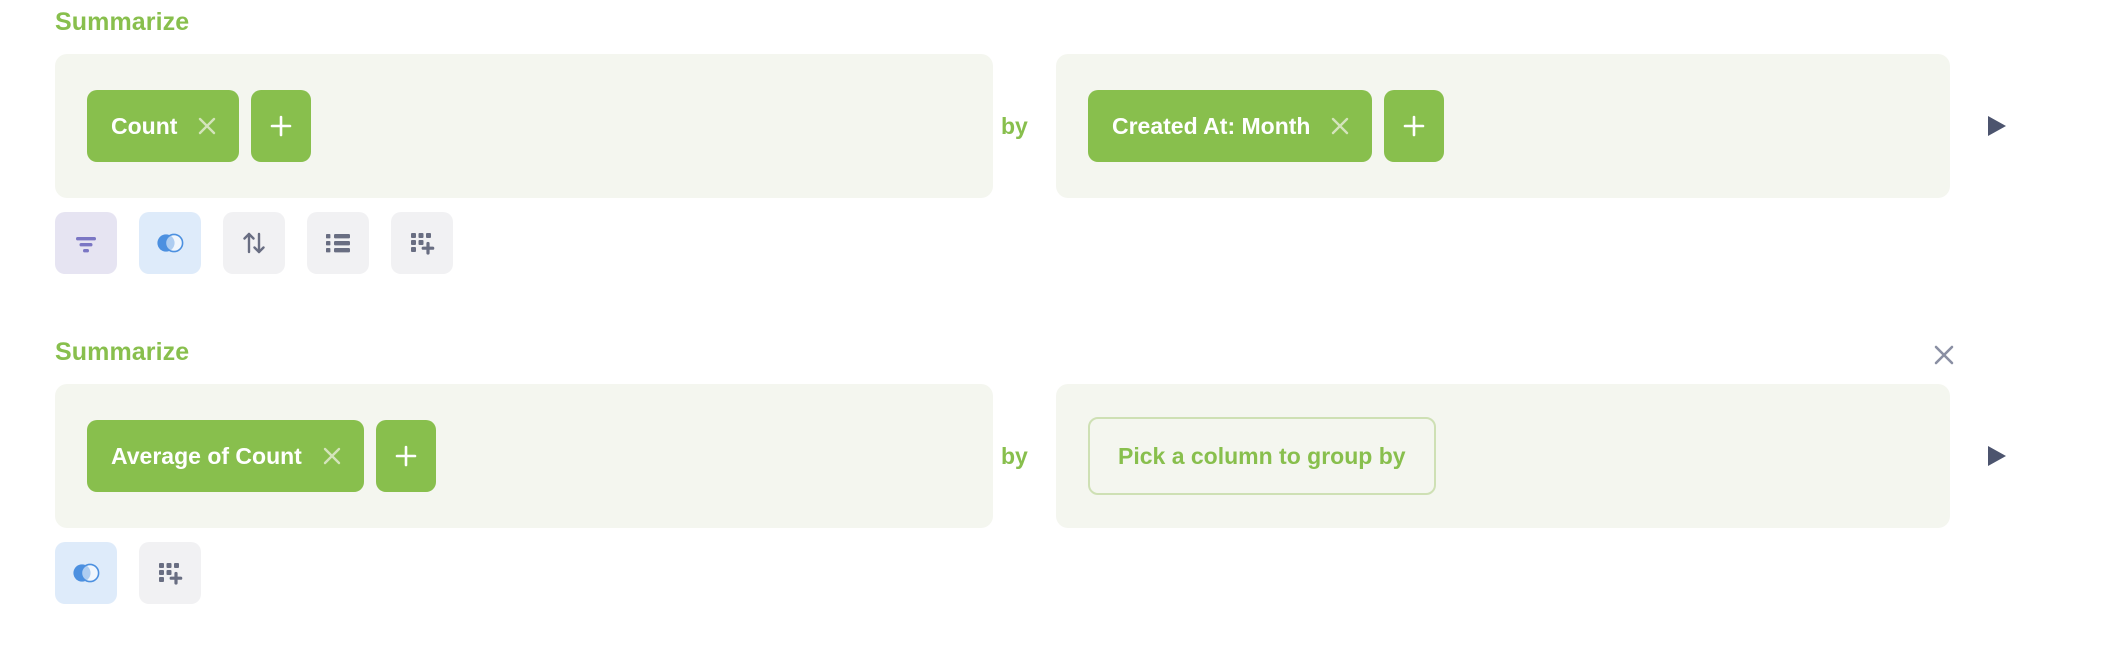 This screenshot has height=664, width=2112. I want to click on placeholder-label: Pick a column to group by, so click(1262, 455).